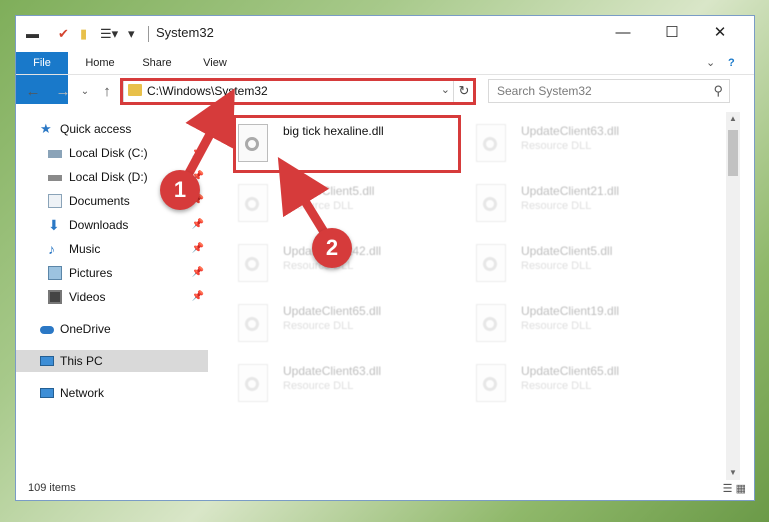 Image resolution: width=769 pixels, height=522 pixels. I want to click on callout-2: 2, so click(332, 248).